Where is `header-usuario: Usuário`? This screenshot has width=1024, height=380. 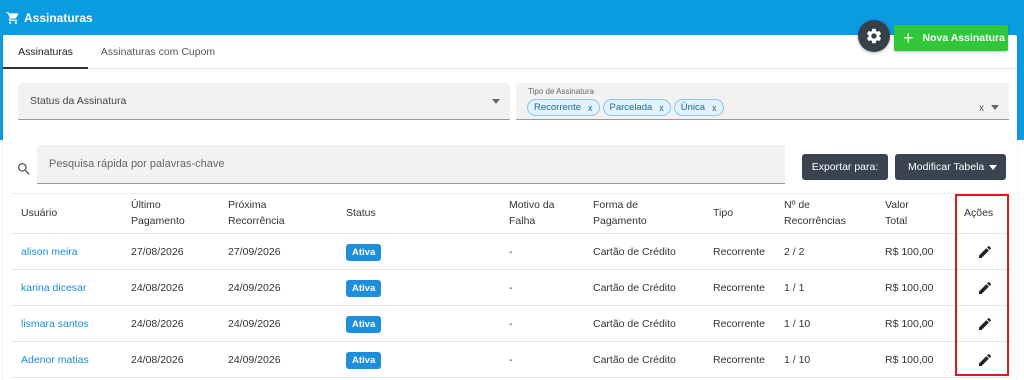 header-usuario: Usuário is located at coordinates (39, 213).